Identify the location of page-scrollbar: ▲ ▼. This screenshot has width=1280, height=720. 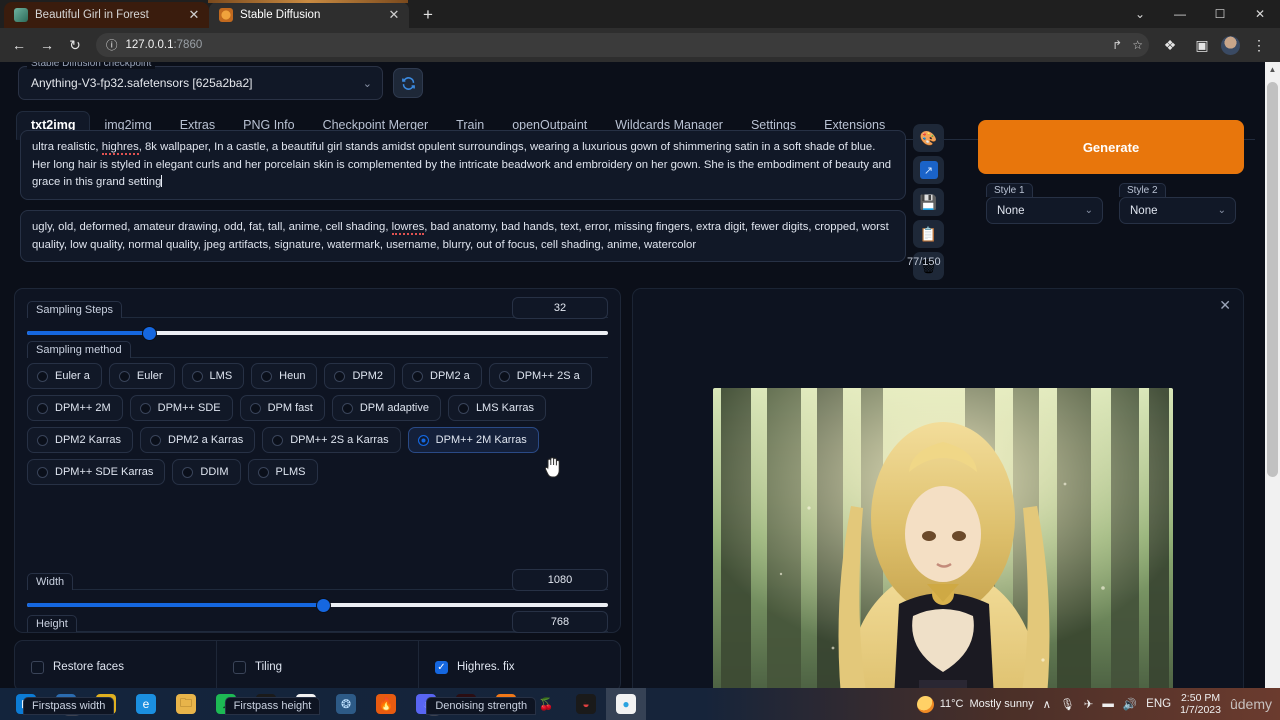
(1272, 391).